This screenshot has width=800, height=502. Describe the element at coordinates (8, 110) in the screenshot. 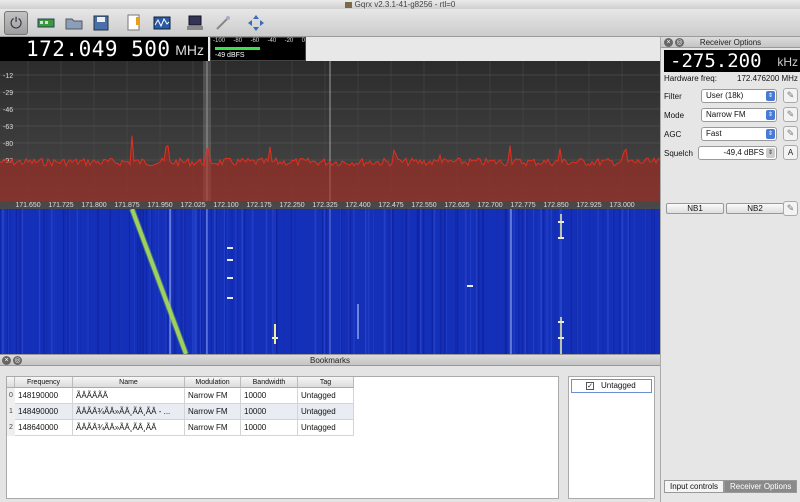

I see `y-tick-label: -46` at that location.